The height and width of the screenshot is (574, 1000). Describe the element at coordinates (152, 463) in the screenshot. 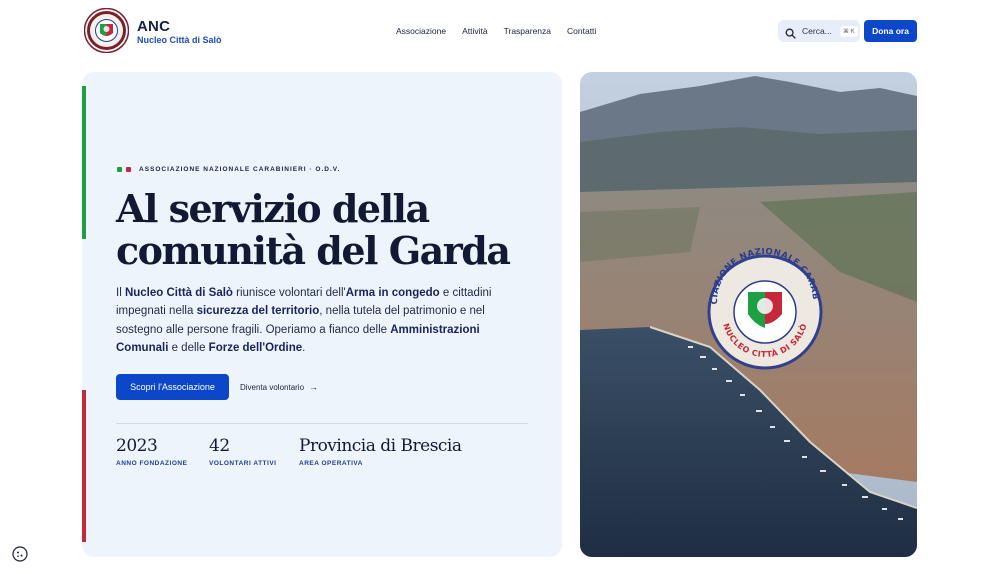

I see `stat-label: ANNO FONDAZIONE` at that location.